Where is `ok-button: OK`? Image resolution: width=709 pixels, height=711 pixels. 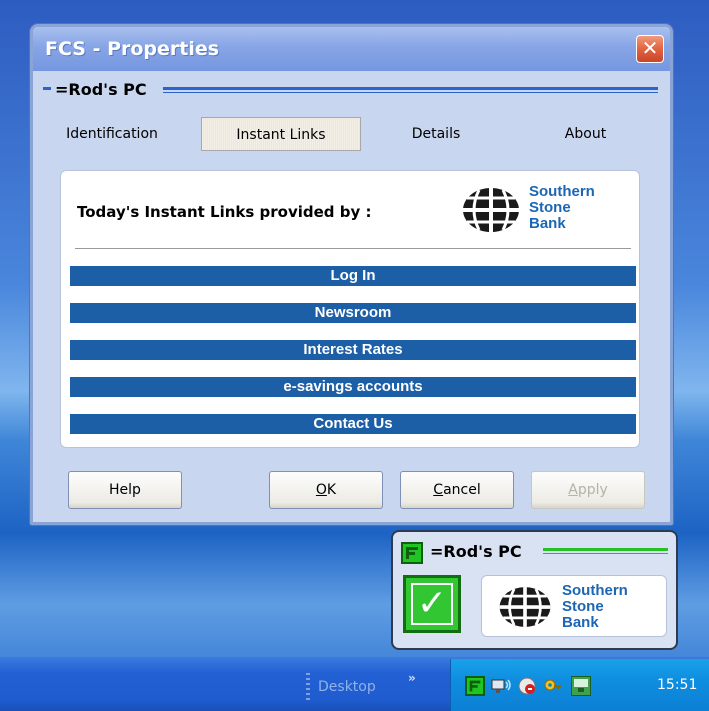
ok-button: OK is located at coordinates (326, 490).